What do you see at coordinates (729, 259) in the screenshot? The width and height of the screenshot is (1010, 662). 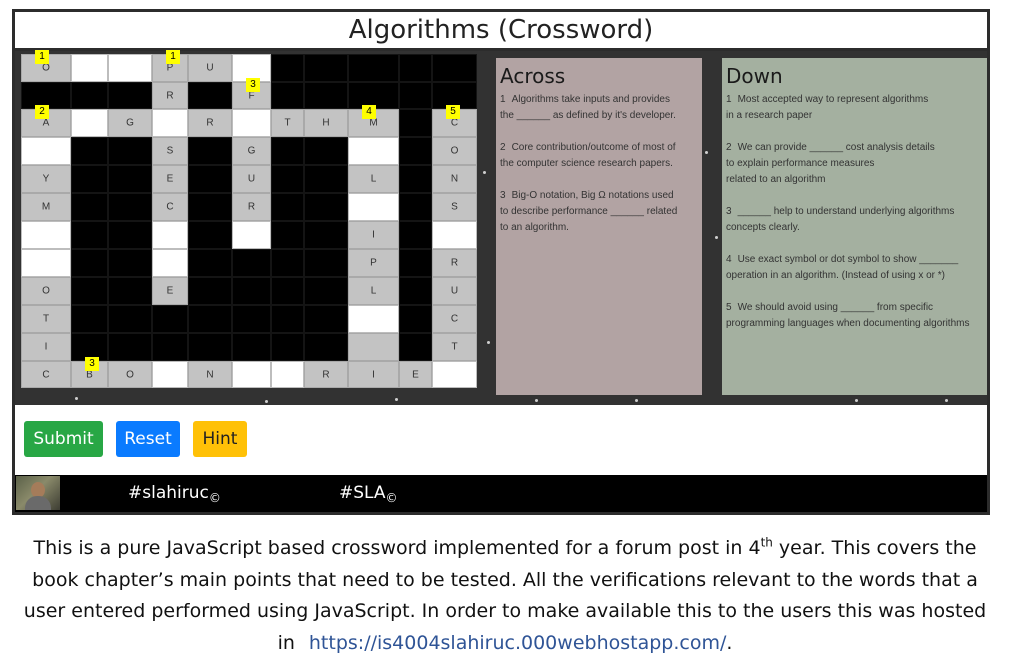 I see `clue-number: 4` at bounding box center [729, 259].